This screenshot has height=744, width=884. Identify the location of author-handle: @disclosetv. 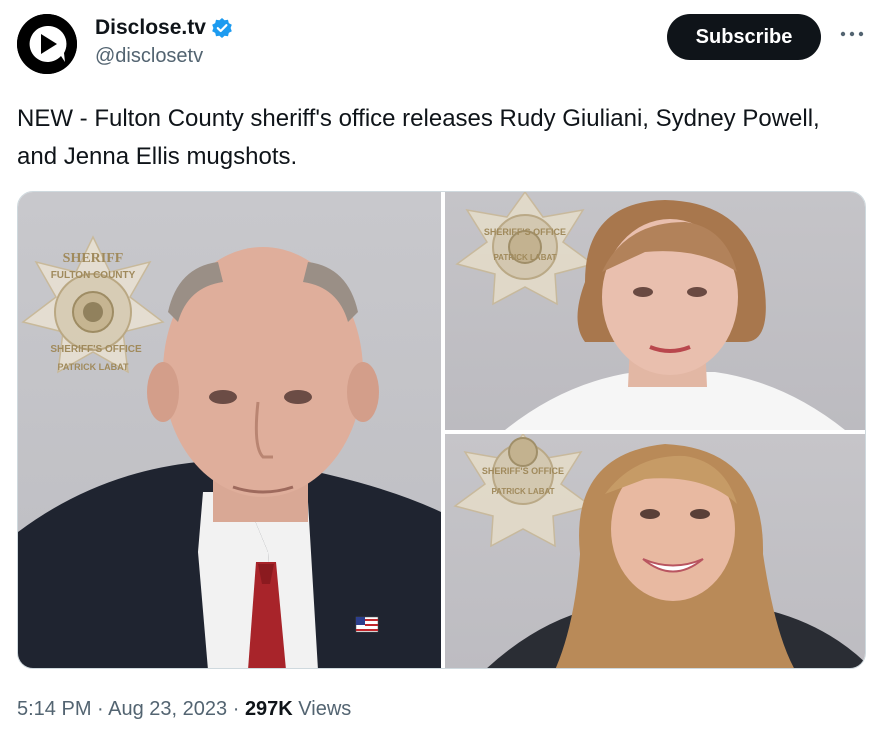
(164, 56).